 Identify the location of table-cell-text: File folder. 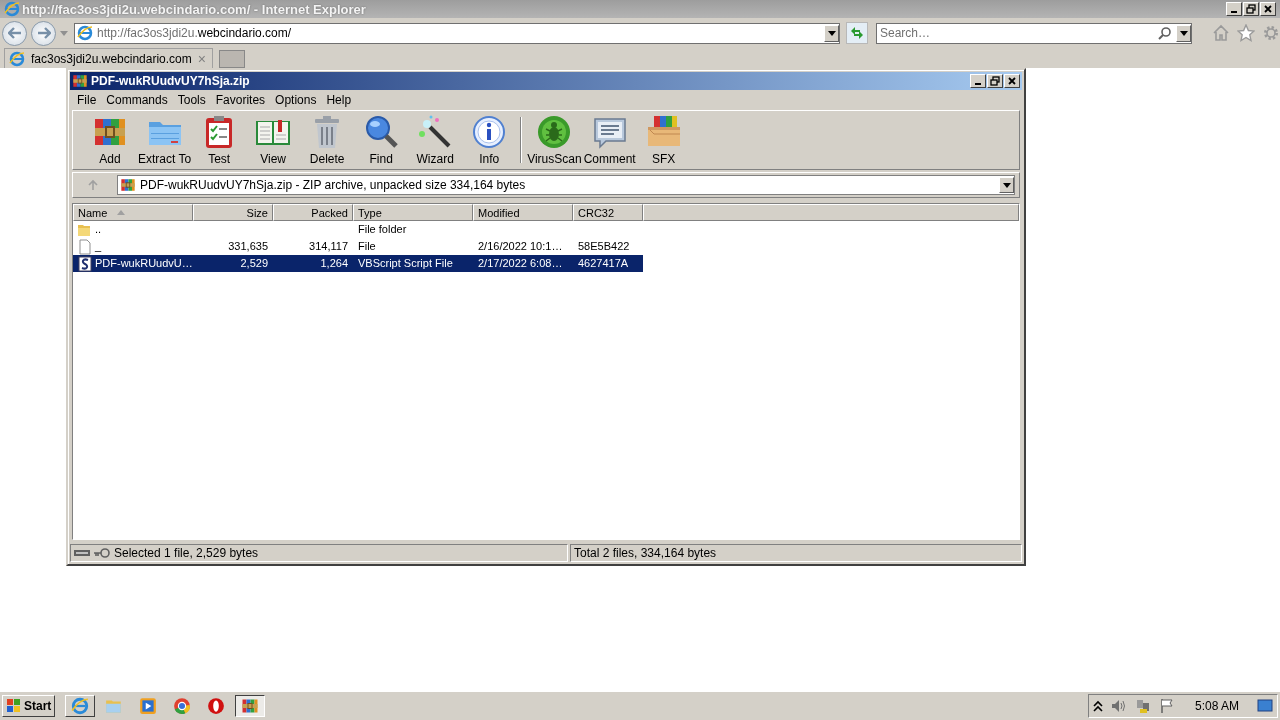
(382, 229).